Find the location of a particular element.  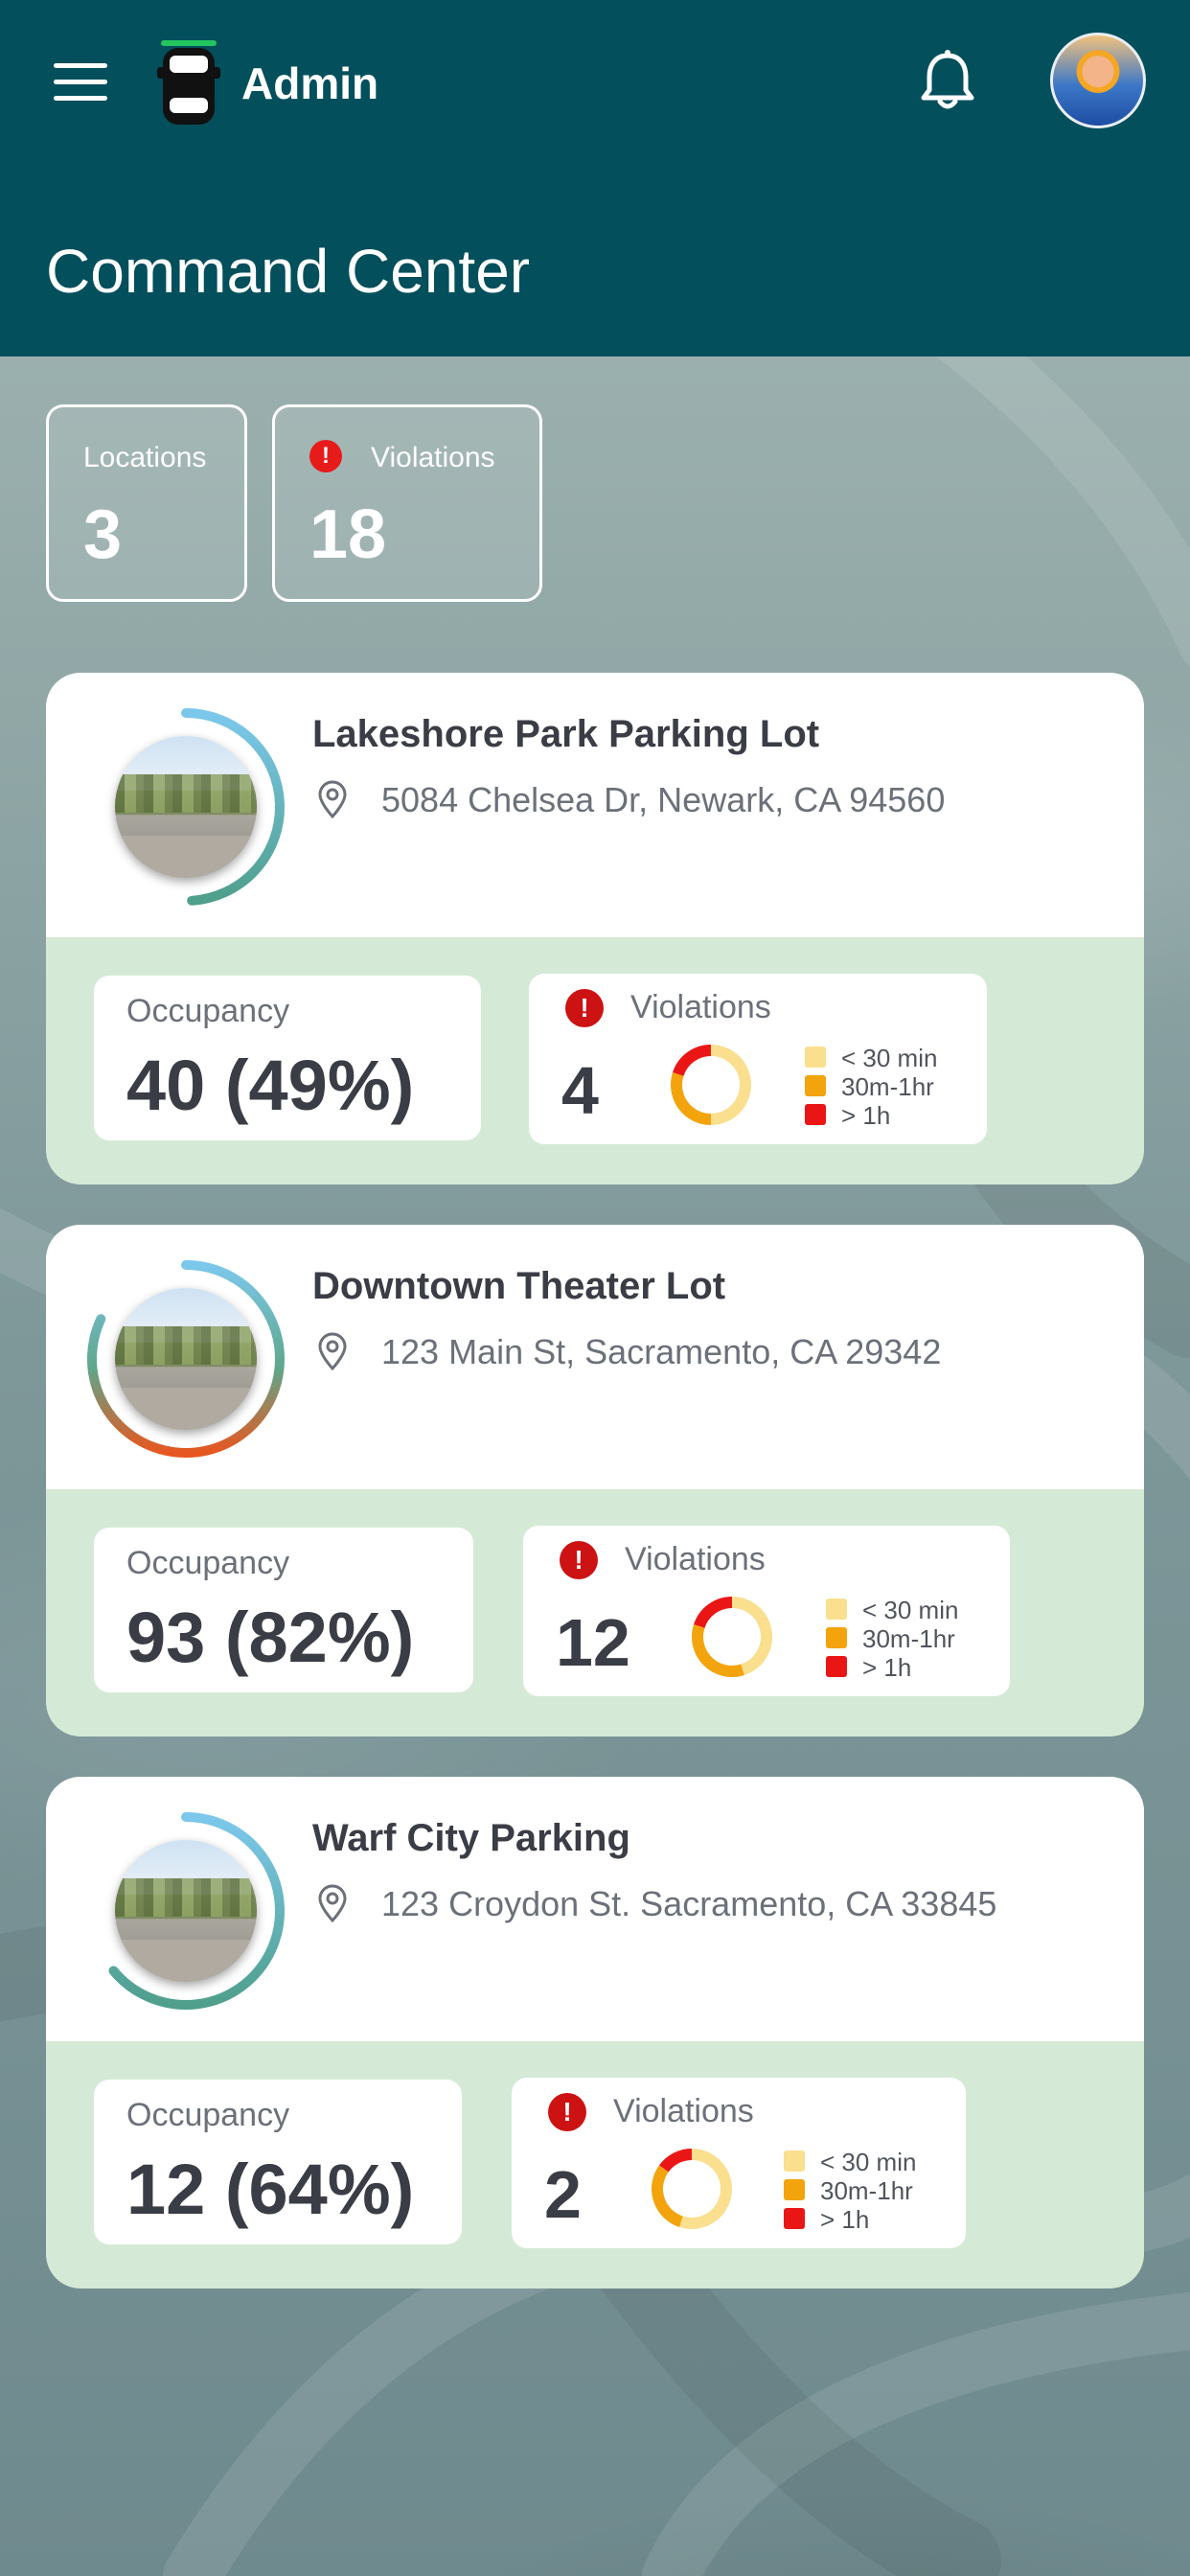

occupancy-box: Occupancy 93 (82%) is located at coordinates (284, 1610).